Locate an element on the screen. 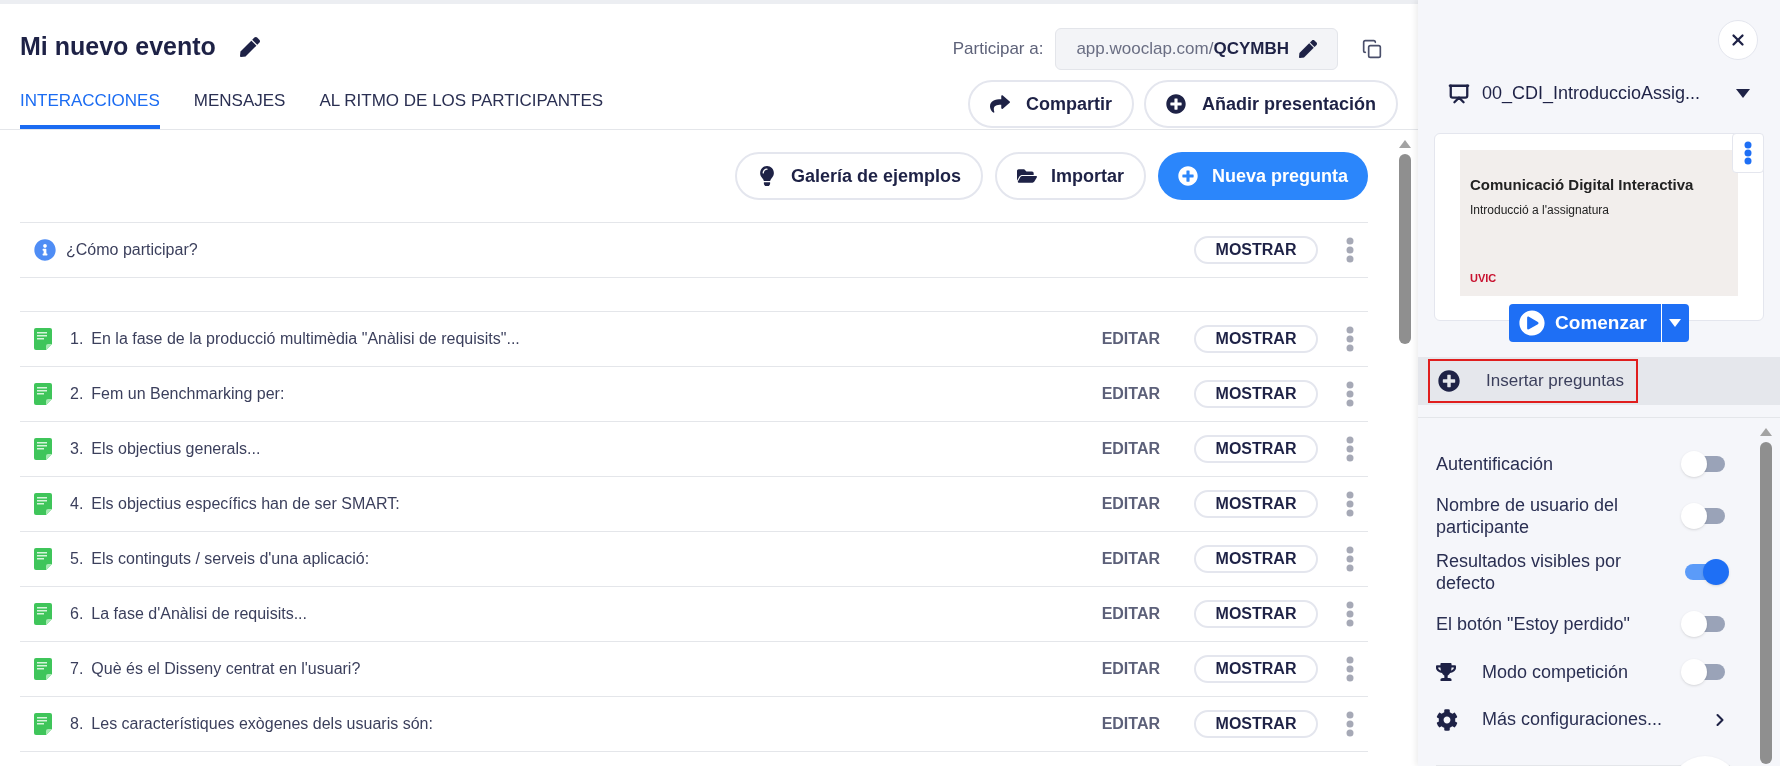 The width and height of the screenshot is (1780, 766). start-options-button is located at coordinates (1674, 323).